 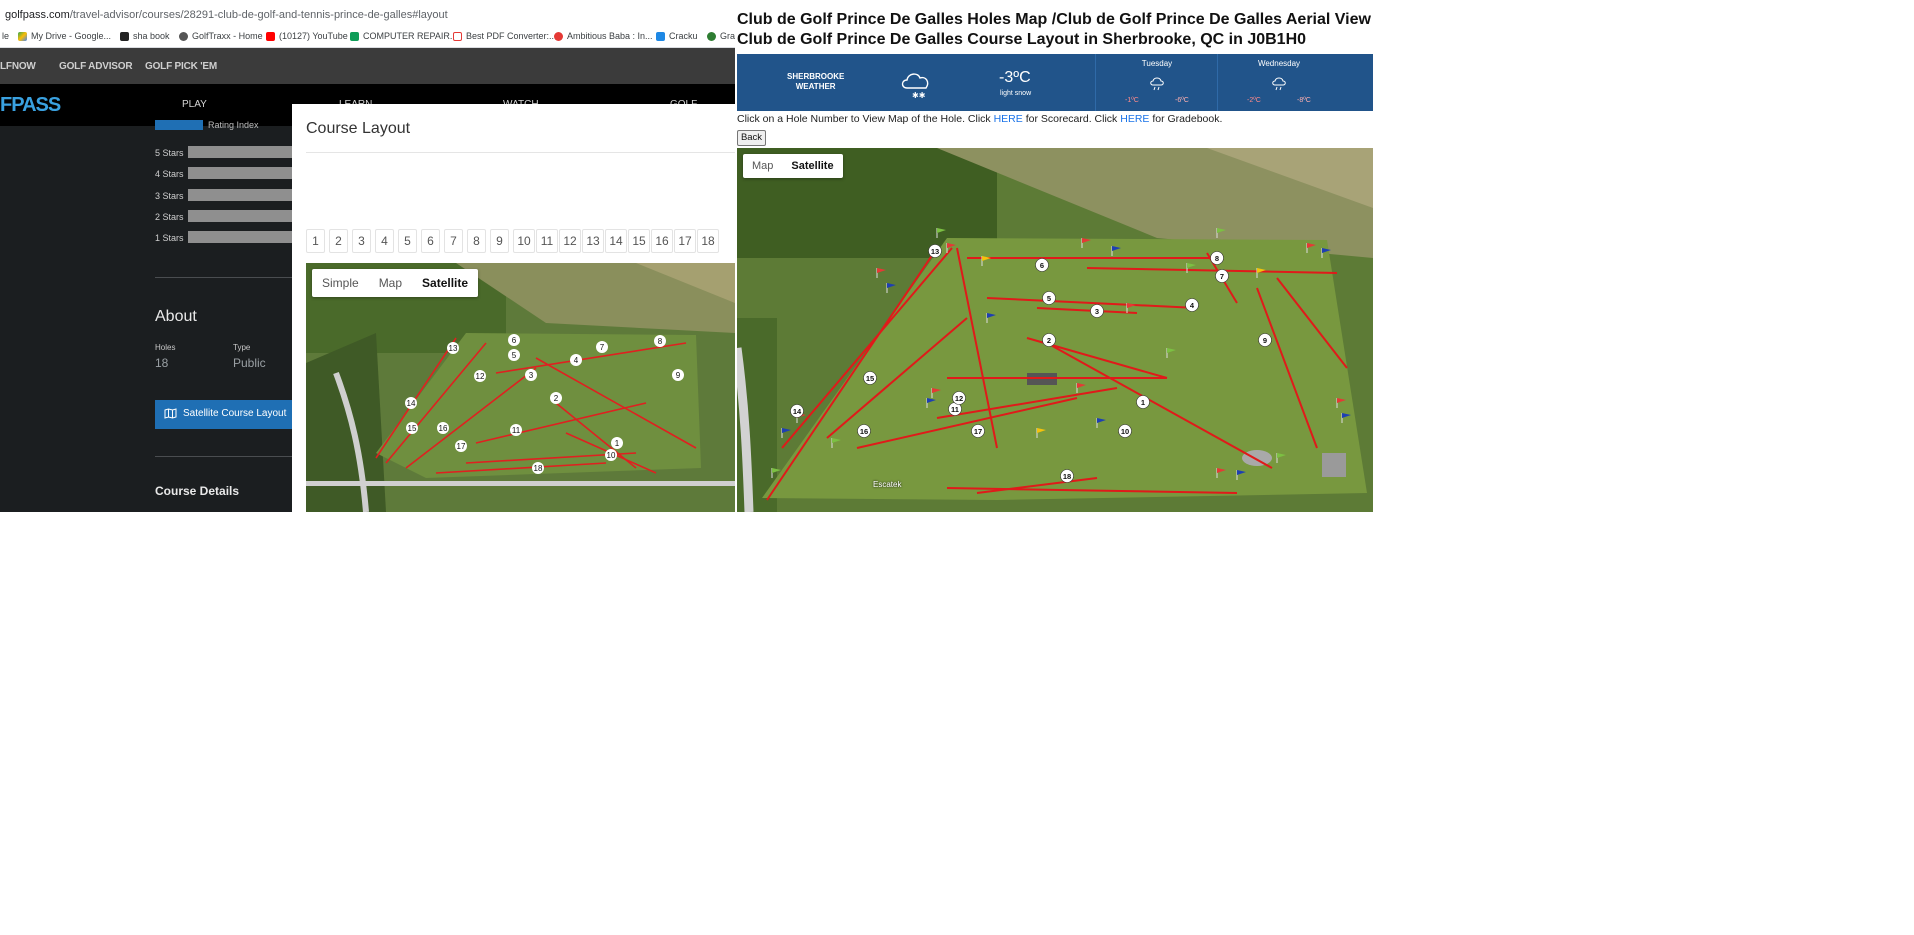 I want to click on nav-golf-pickem: GOLF PICK 'EM, so click(x=181, y=66).